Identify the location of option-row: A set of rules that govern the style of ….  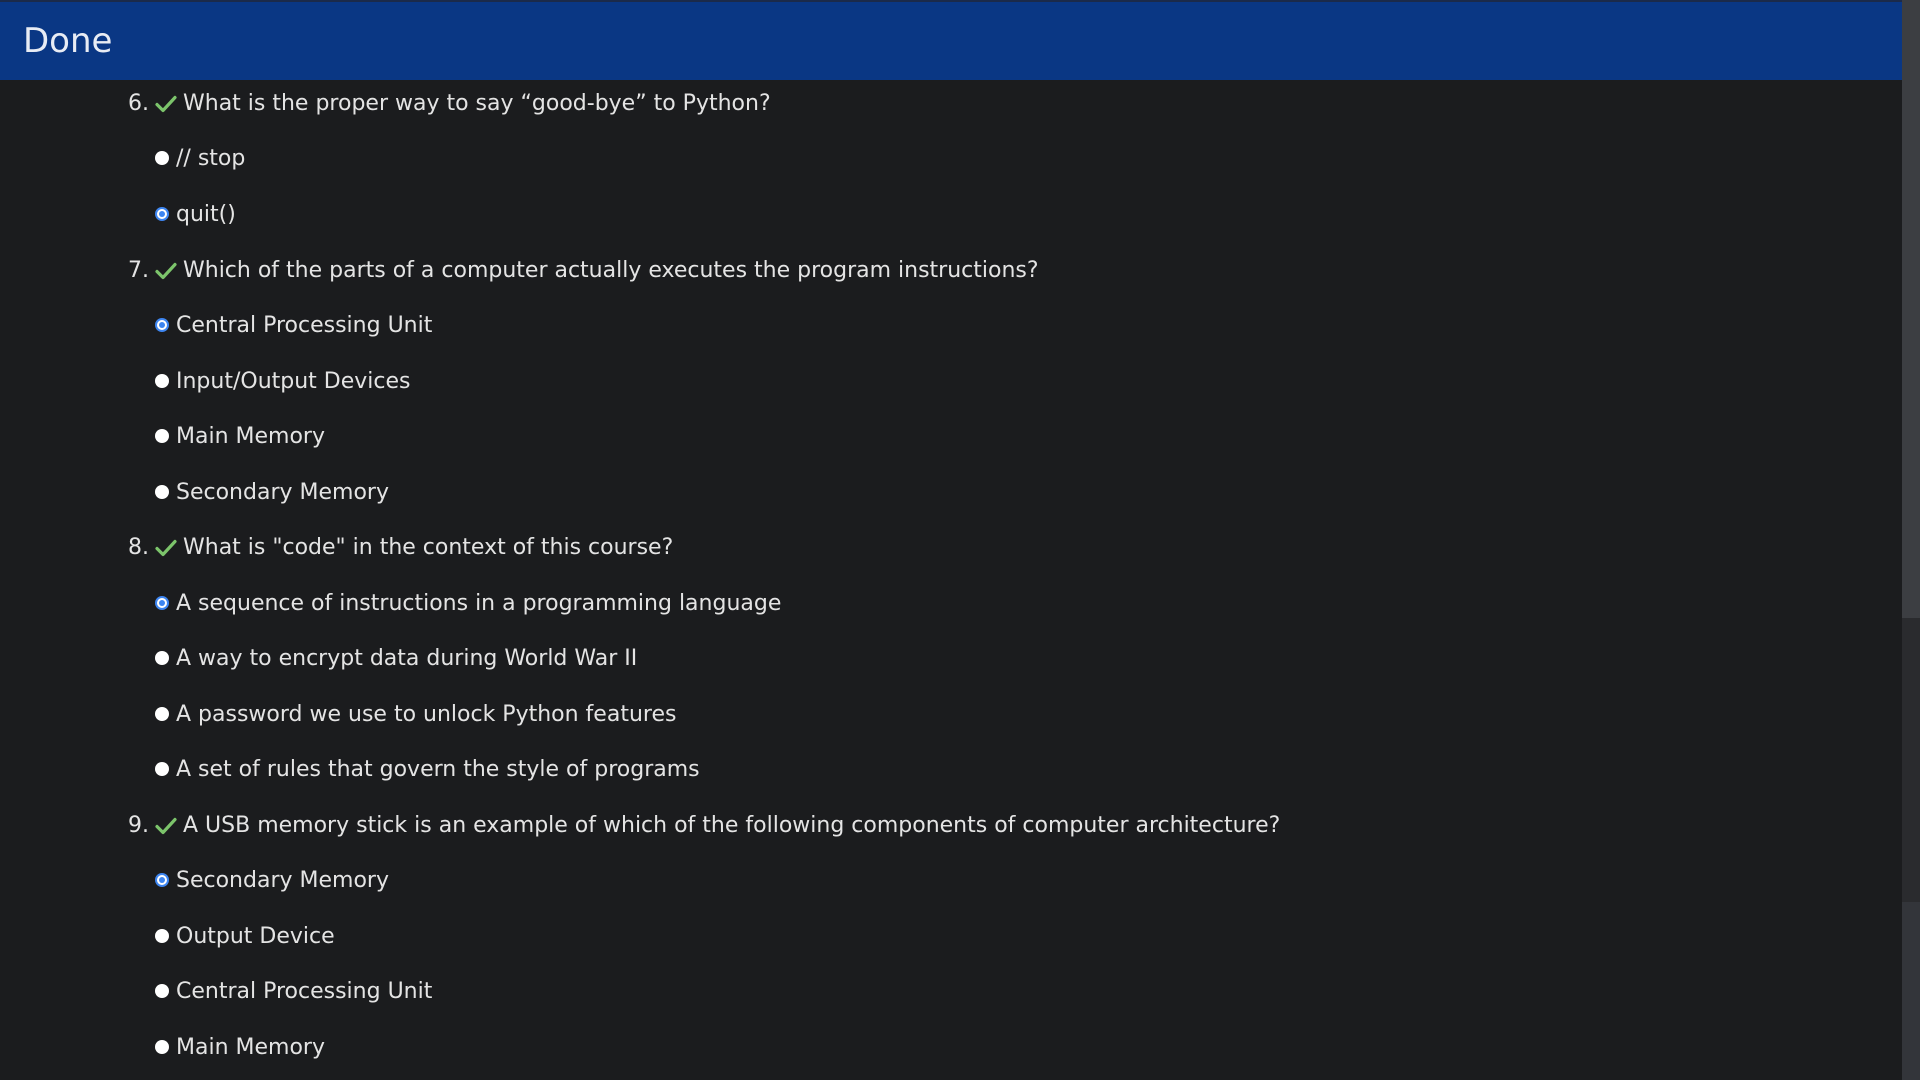
(427, 769).